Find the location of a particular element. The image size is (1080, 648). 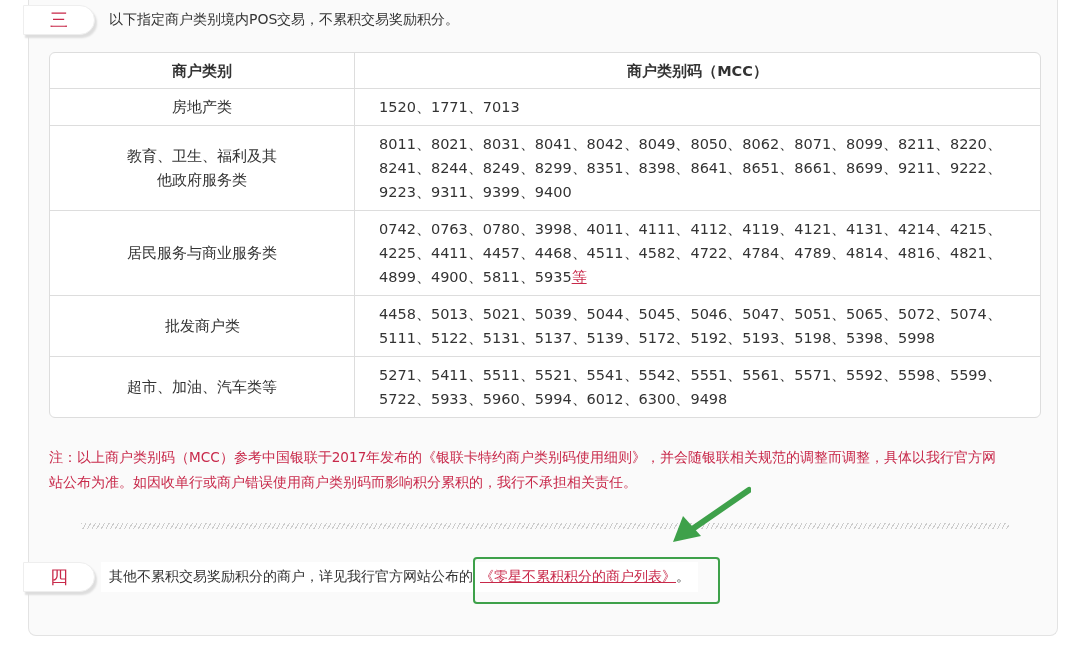

table-cell-text: 4458、5013、5021、5039、5044、5045、5046、5047、5051、5065、5072、5074、5111、5122、5131、5137、5139、5172、5192、5193、5198、5398、5998 is located at coordinates (691, 326).